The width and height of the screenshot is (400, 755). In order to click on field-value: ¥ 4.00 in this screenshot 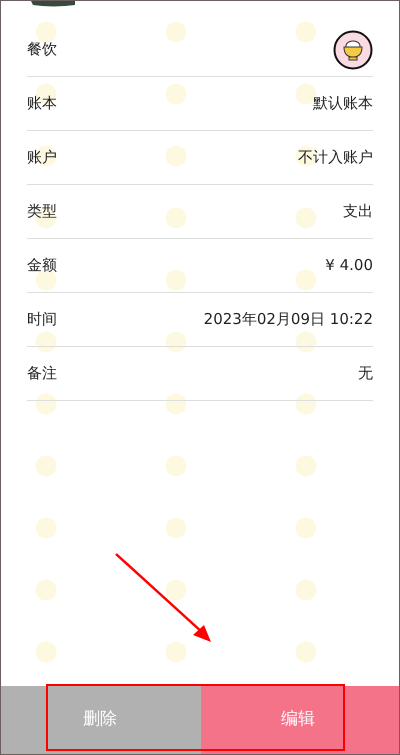, I will do `click(349, 265)`.